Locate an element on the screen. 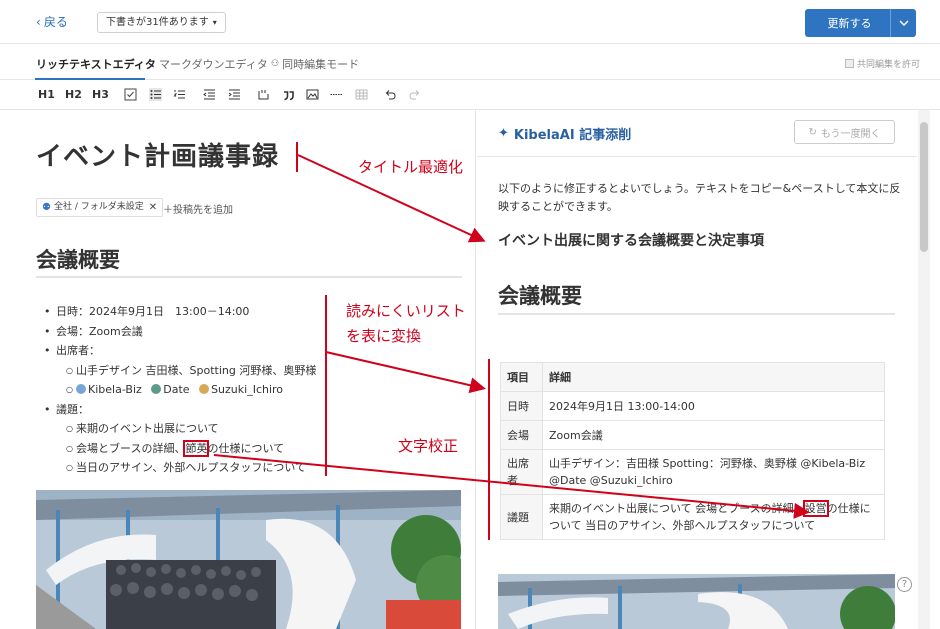  collab-permit-checkbox: 共同編集を許可 is located at coordinates (882, 63).